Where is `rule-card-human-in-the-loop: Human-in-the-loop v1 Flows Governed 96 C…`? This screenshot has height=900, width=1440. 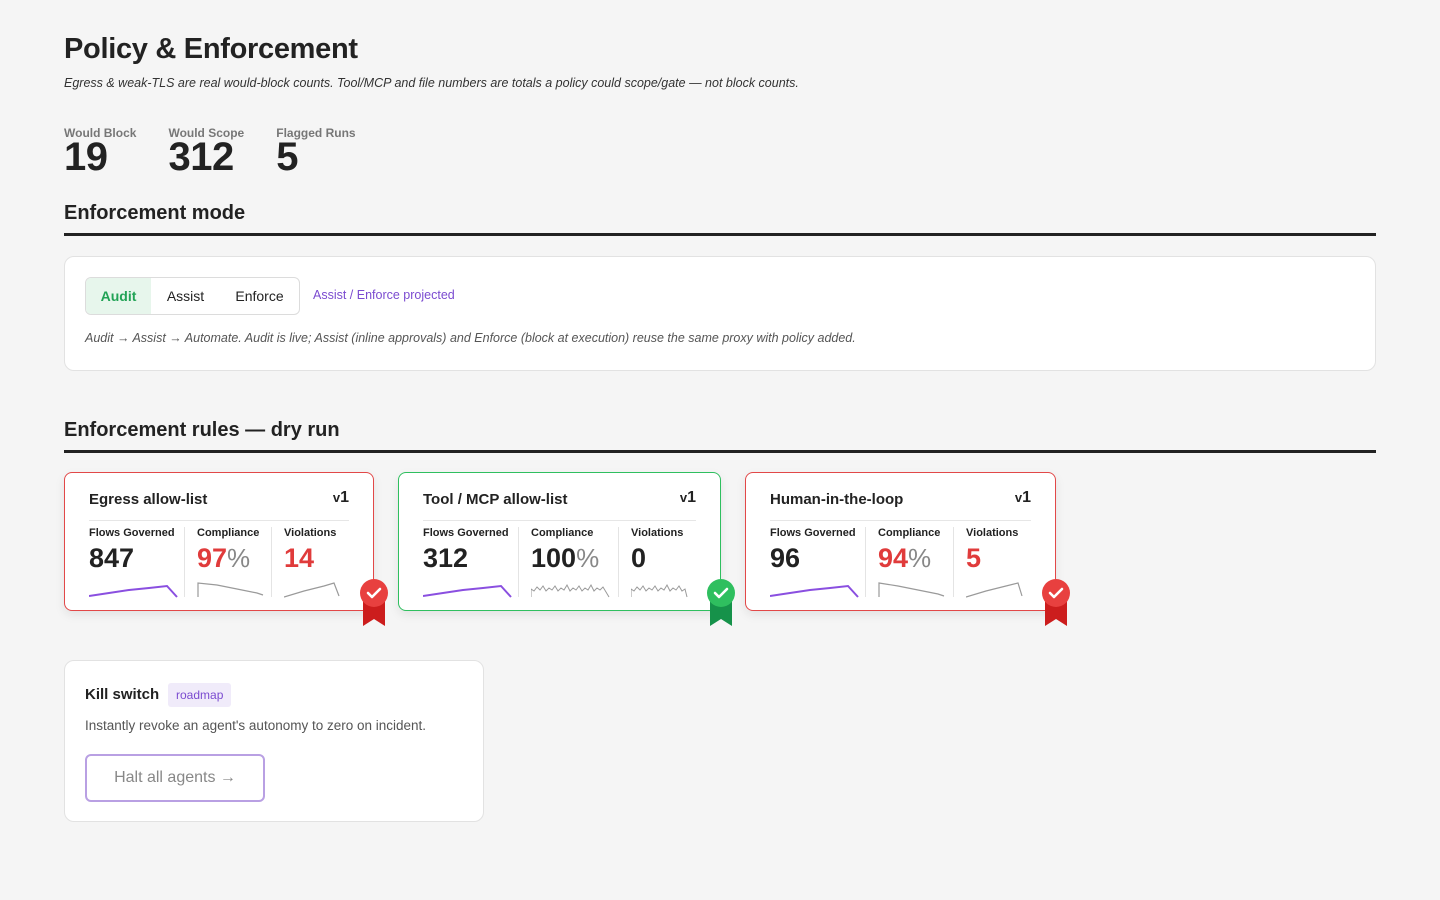
rule-card-human-in-the-loop: Human-in-the-loop v1 Flows Governed 96 C… is located at coordinates (900, 541).